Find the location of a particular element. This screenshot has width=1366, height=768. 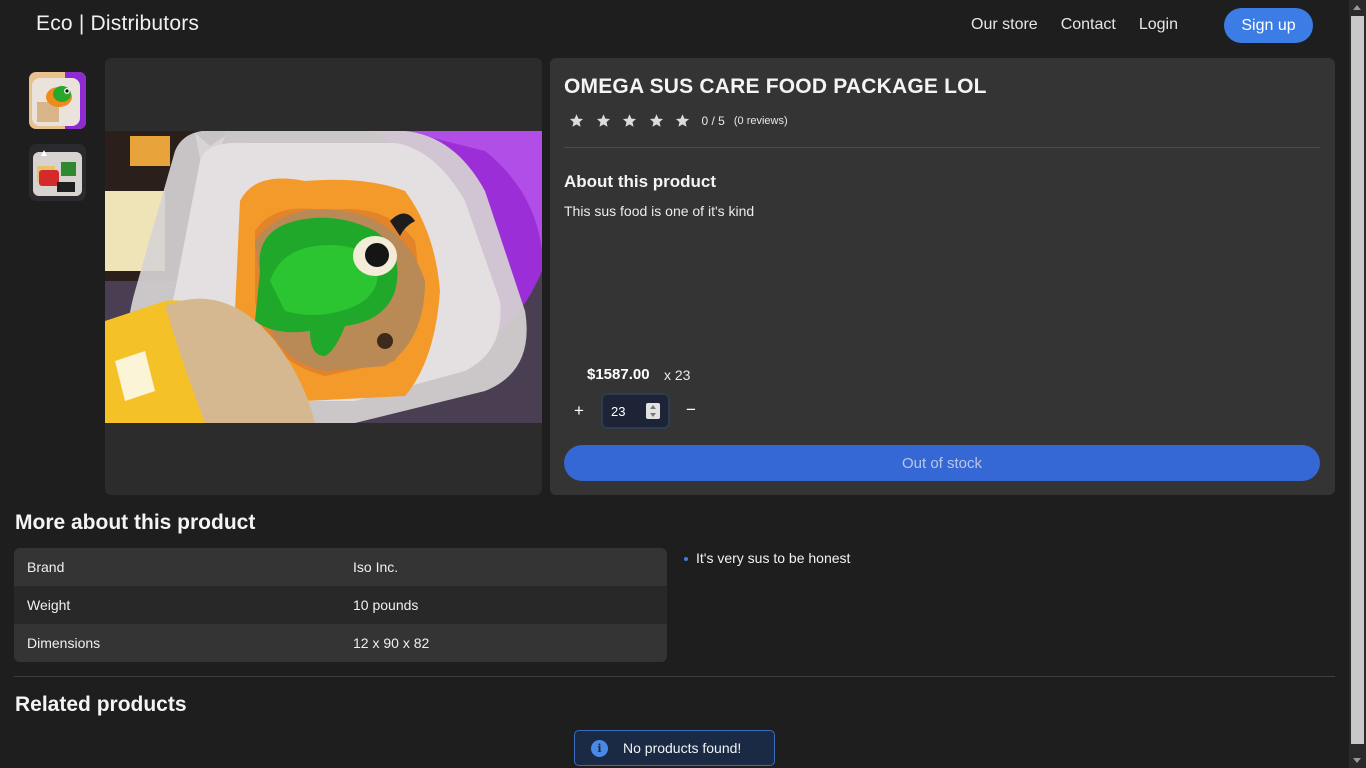

spec-value: 10 pounds is located at coordinates (386, 605).